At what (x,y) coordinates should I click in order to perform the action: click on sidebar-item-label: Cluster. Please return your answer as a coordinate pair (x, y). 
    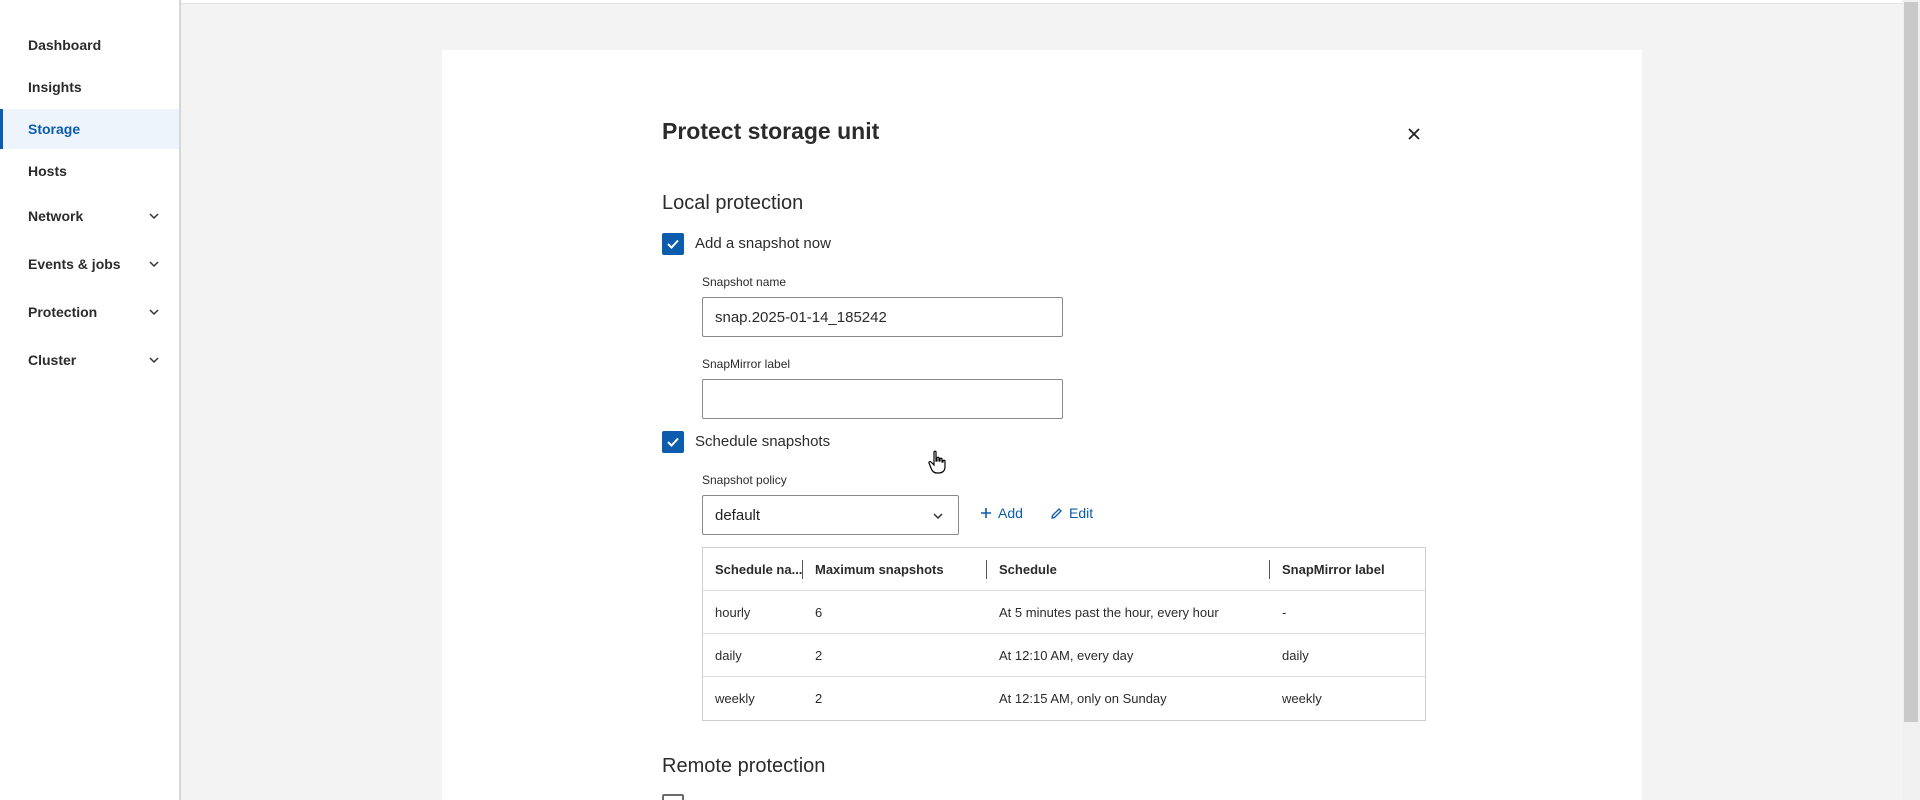
    Looking at the image, I should click on (52, 360).